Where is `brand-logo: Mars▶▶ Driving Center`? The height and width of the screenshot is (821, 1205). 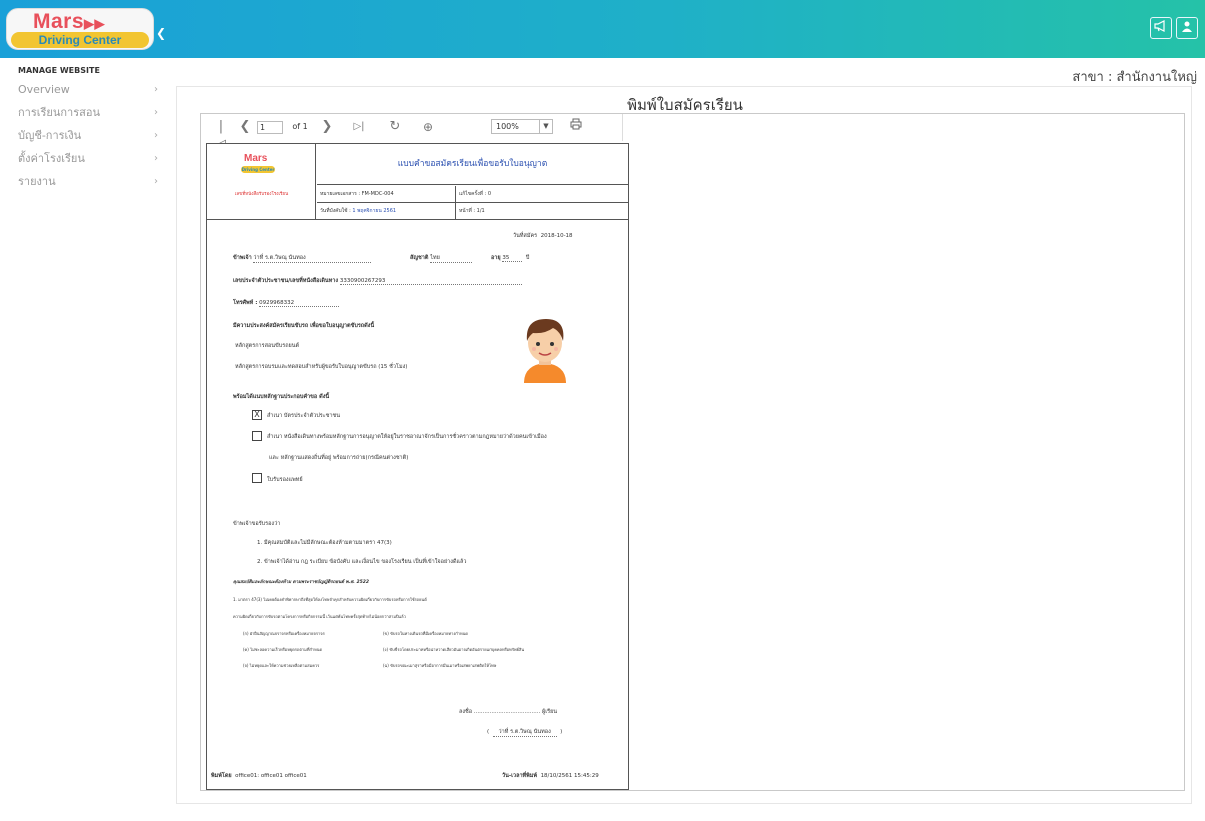
brand-logo: Mars▶▶ Driving Center is located at coordinates (80, 29).